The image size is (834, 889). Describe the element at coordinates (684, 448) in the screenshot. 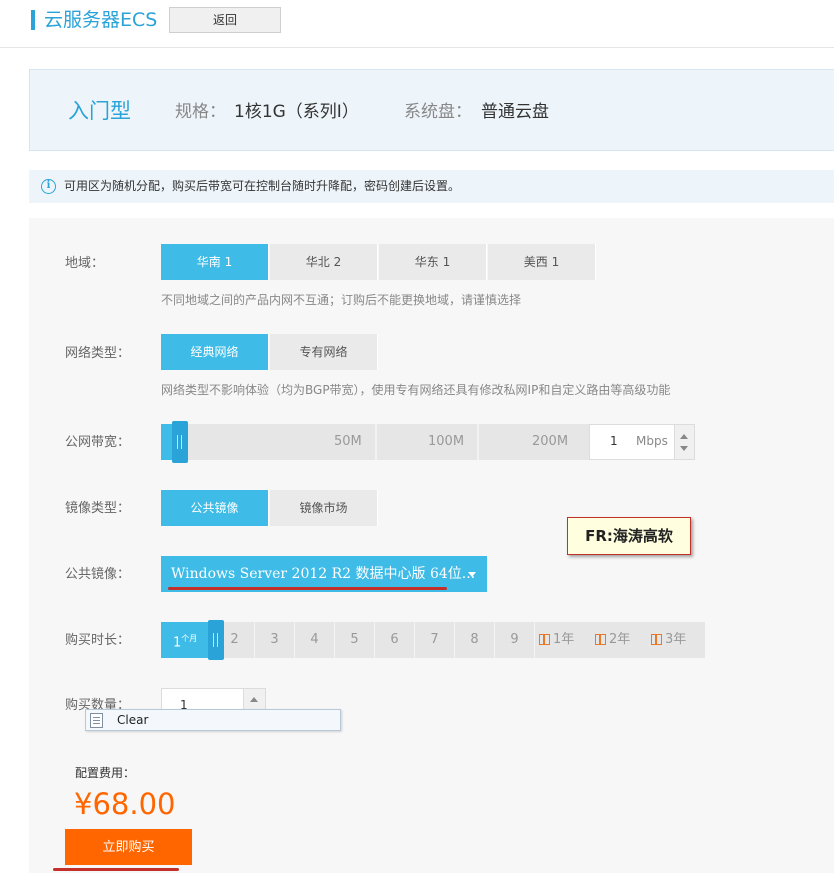

I see `decrease-icon` at that location.